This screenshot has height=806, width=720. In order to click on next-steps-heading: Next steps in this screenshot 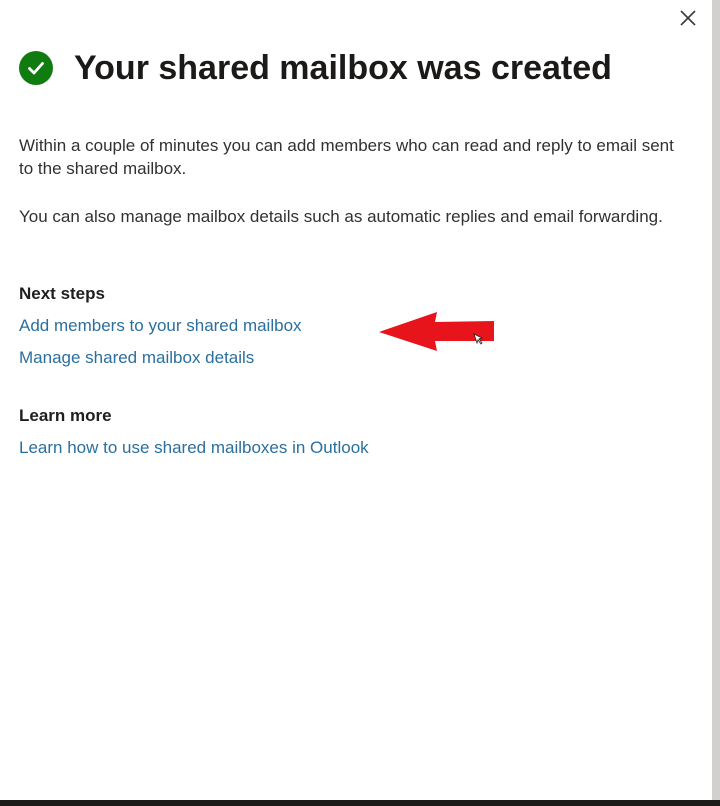, I will do `click(62, 293)`.